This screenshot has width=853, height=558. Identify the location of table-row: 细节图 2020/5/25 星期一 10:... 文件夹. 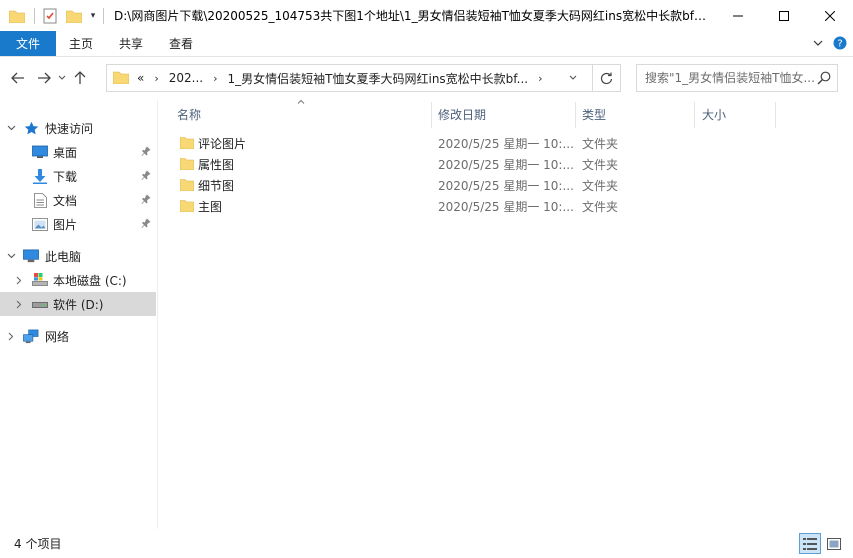
(465, 185).